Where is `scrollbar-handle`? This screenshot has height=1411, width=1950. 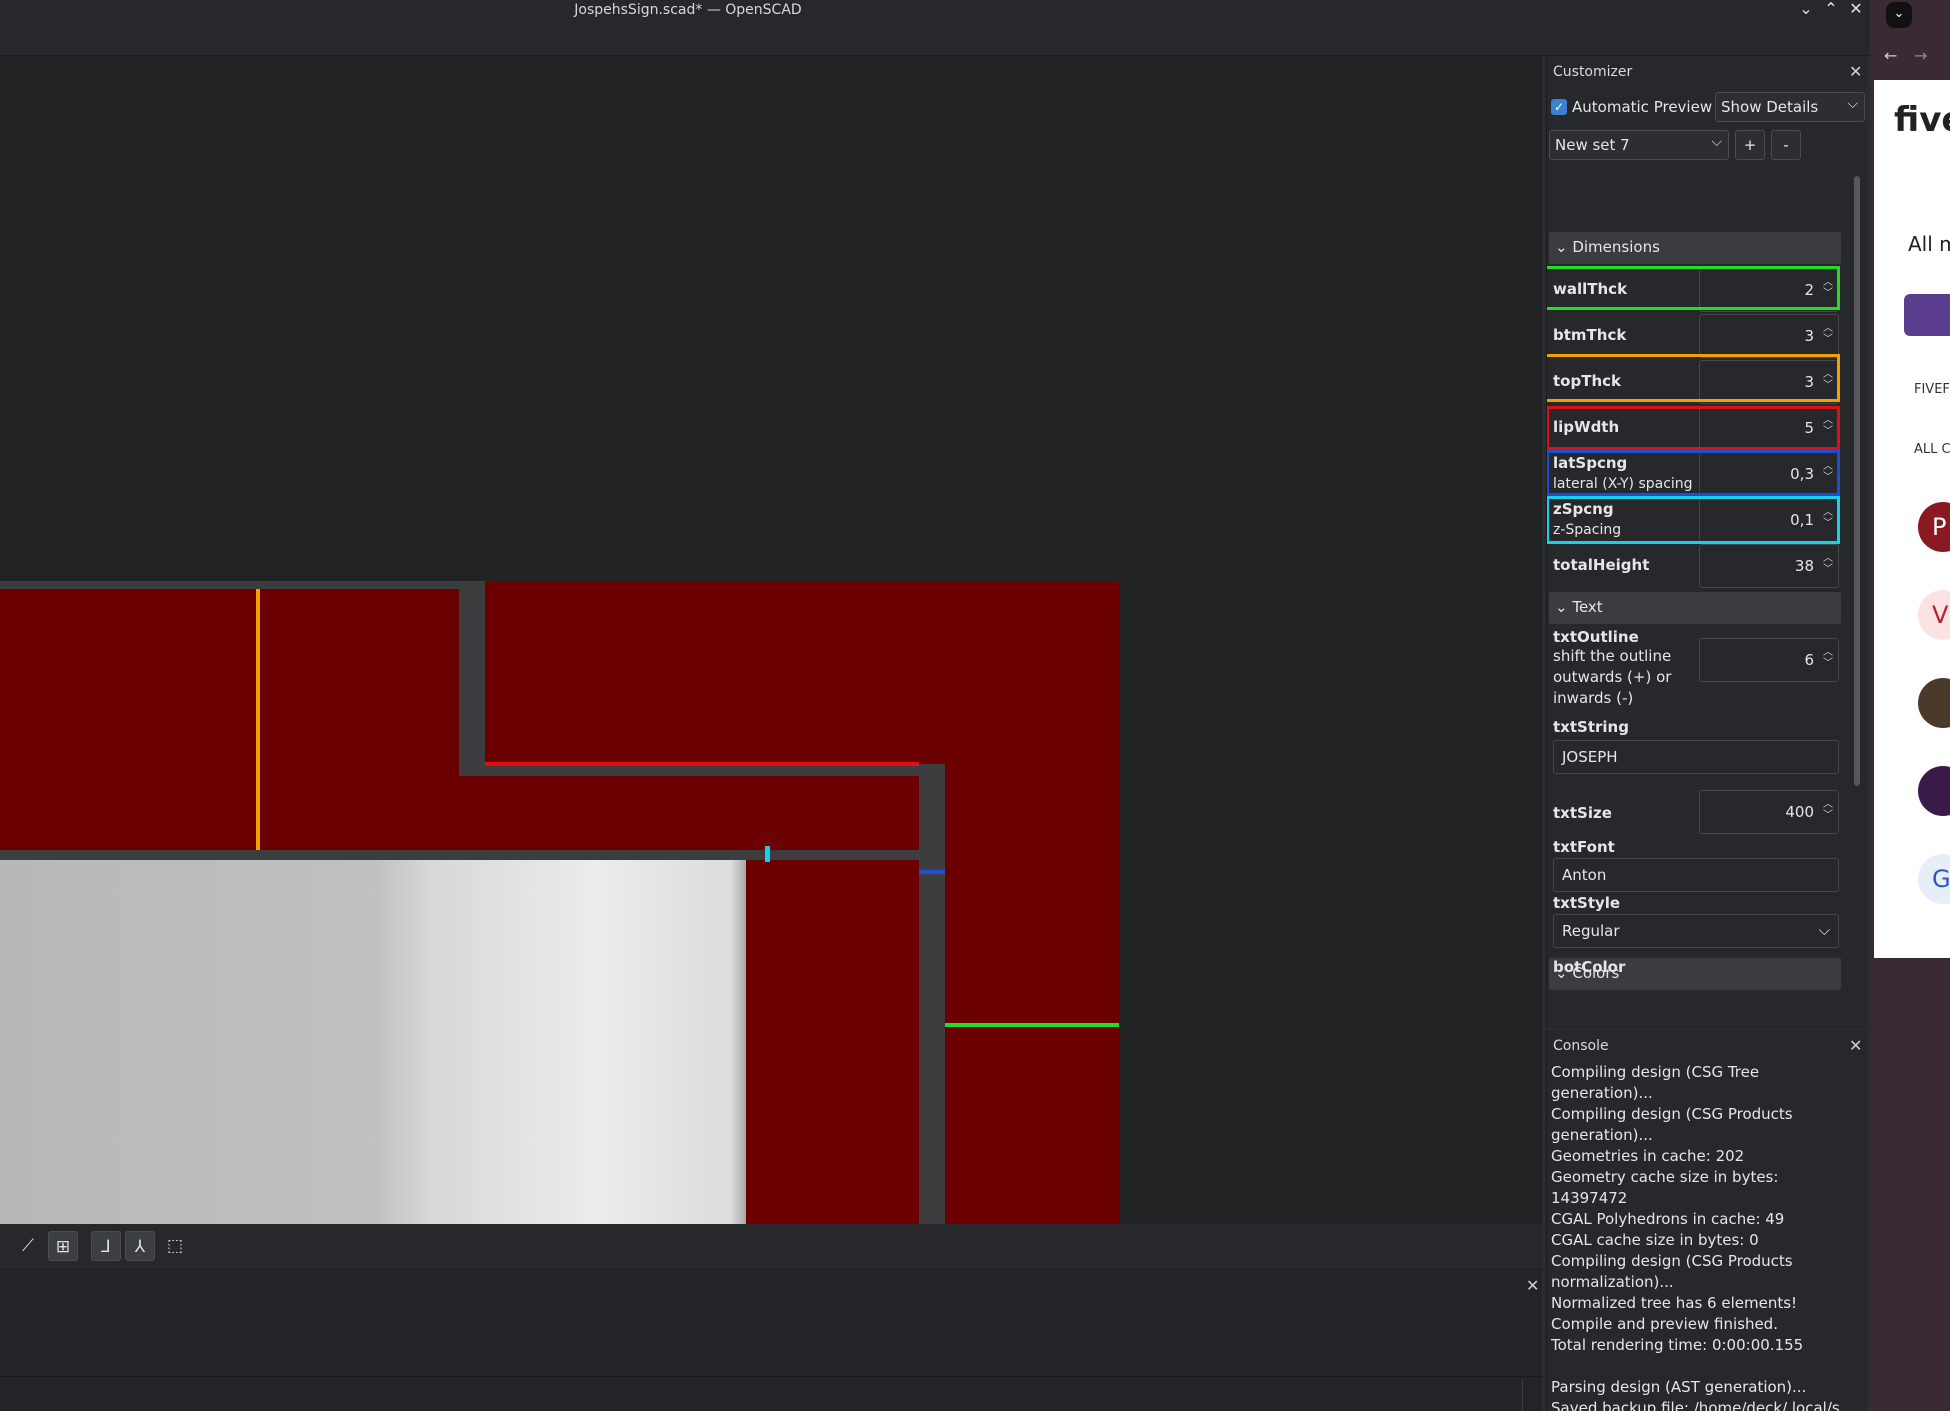 scrollbar-handle is located at coordinates (1857, 481).